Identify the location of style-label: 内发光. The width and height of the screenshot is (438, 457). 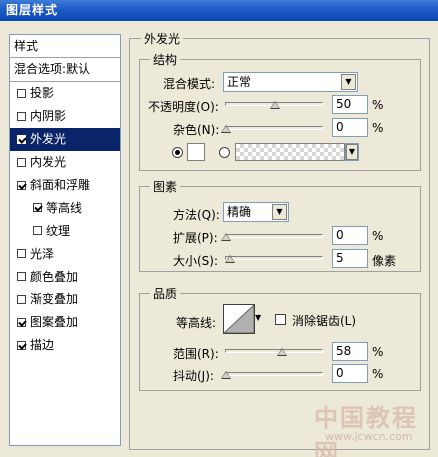
(48, 162).